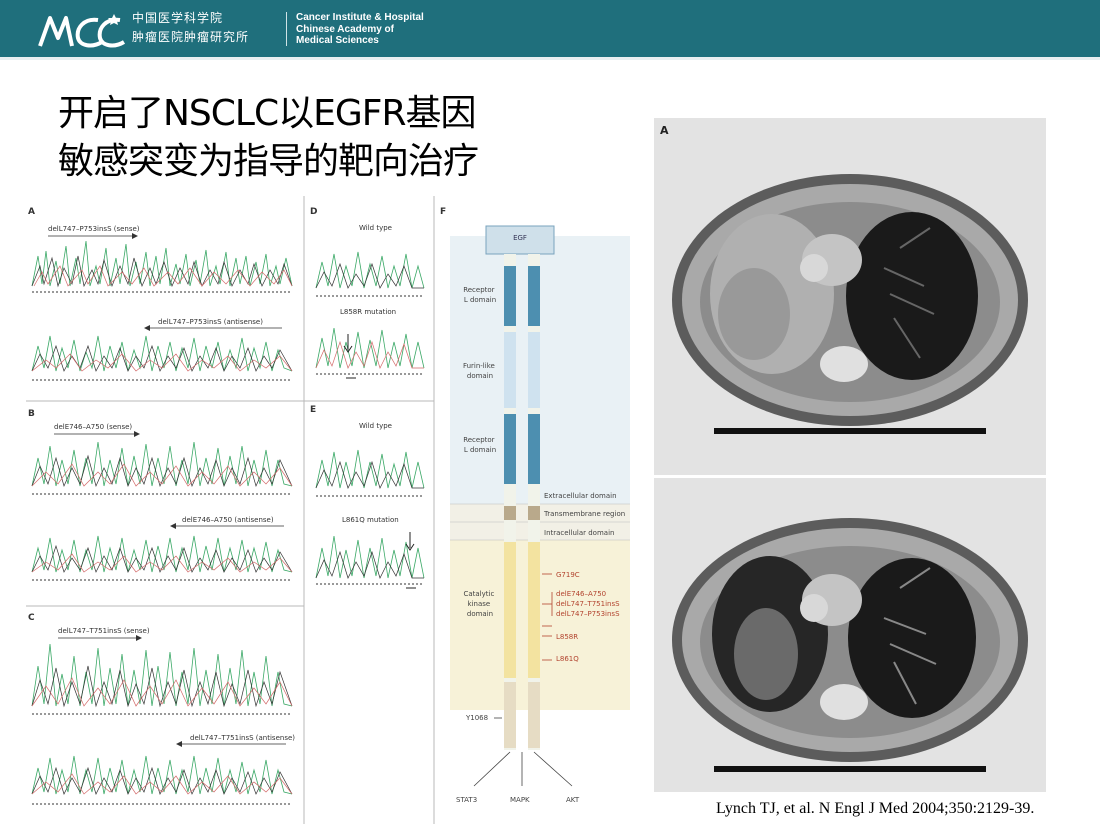 This screenshot has height=825, width=1100. What do you see at coordinates (313, 212) in the screenshot?
I see `panel-d-letter: D` at bounding box center [313, 212].